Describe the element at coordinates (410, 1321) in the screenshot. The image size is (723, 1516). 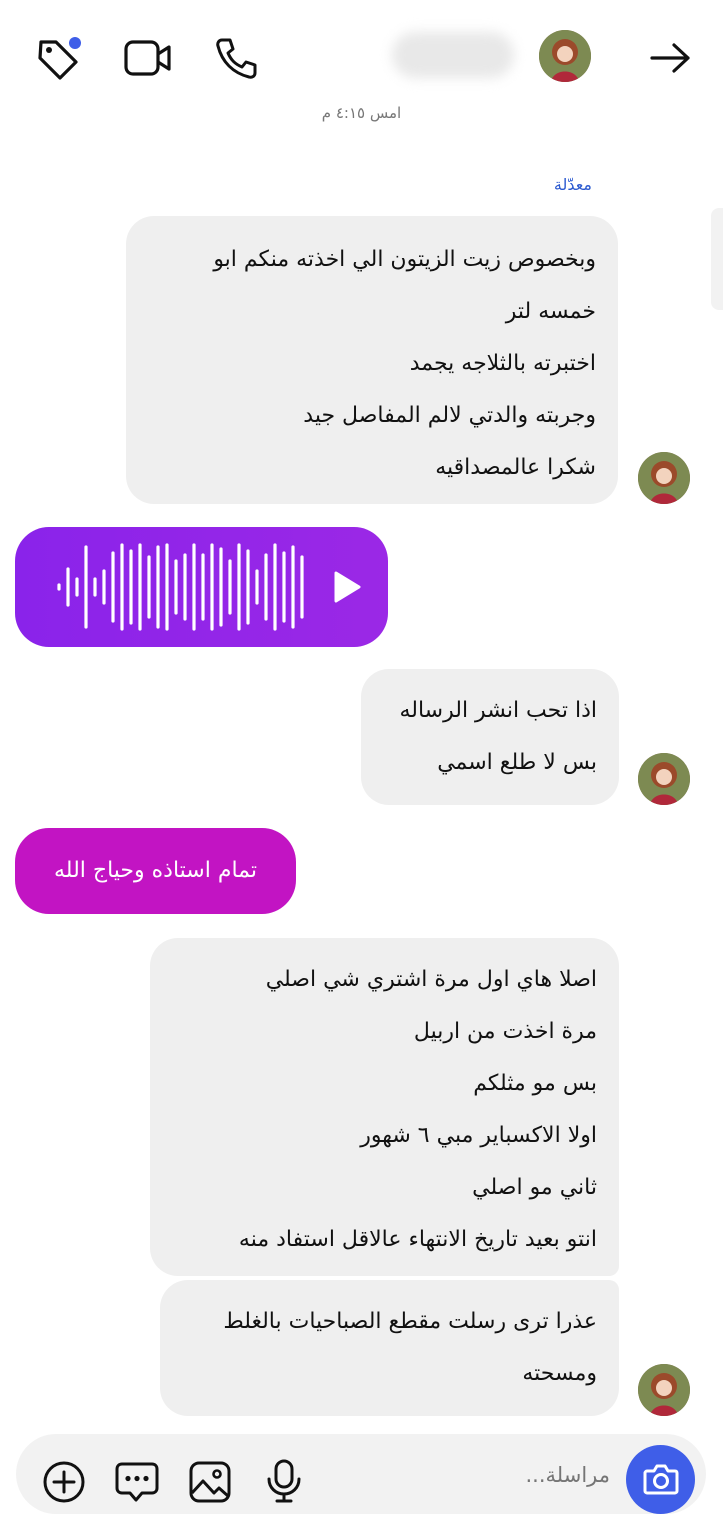
I see `message-line: عذرا ترى رسلت مقطع الصباحيات بالغلط` at that location.